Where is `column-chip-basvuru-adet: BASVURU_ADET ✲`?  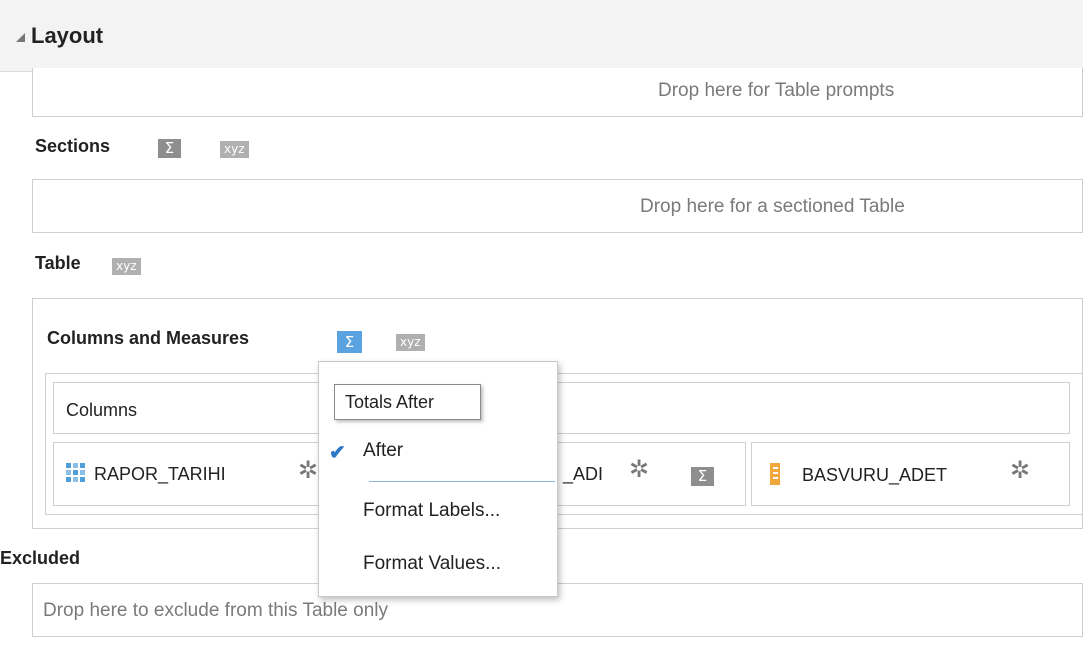
column-chip-basvuru-adet: BASVURU_ADET ✲ is located at coordinates (910, 474).